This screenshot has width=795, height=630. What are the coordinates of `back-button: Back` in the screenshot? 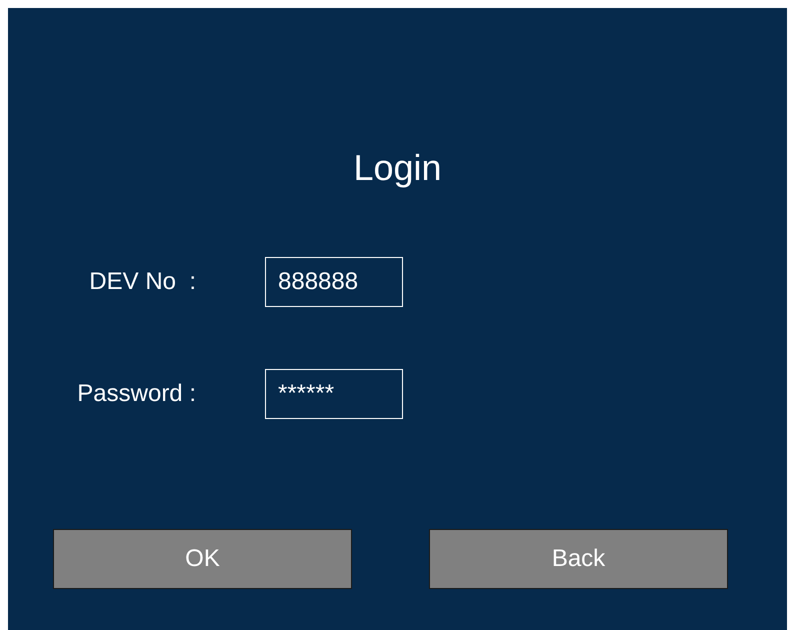 It's located at (578, 559).